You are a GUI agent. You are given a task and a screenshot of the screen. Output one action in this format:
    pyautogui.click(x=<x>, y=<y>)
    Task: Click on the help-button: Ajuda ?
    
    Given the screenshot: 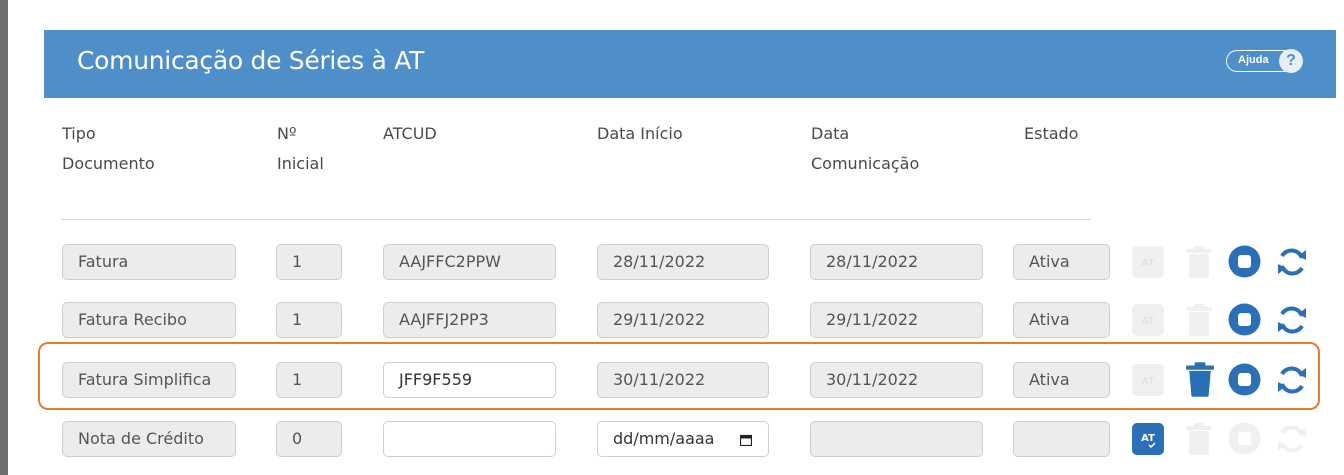 What is the action you would take?
    pyautogui.click(x=1264, y=61)
    